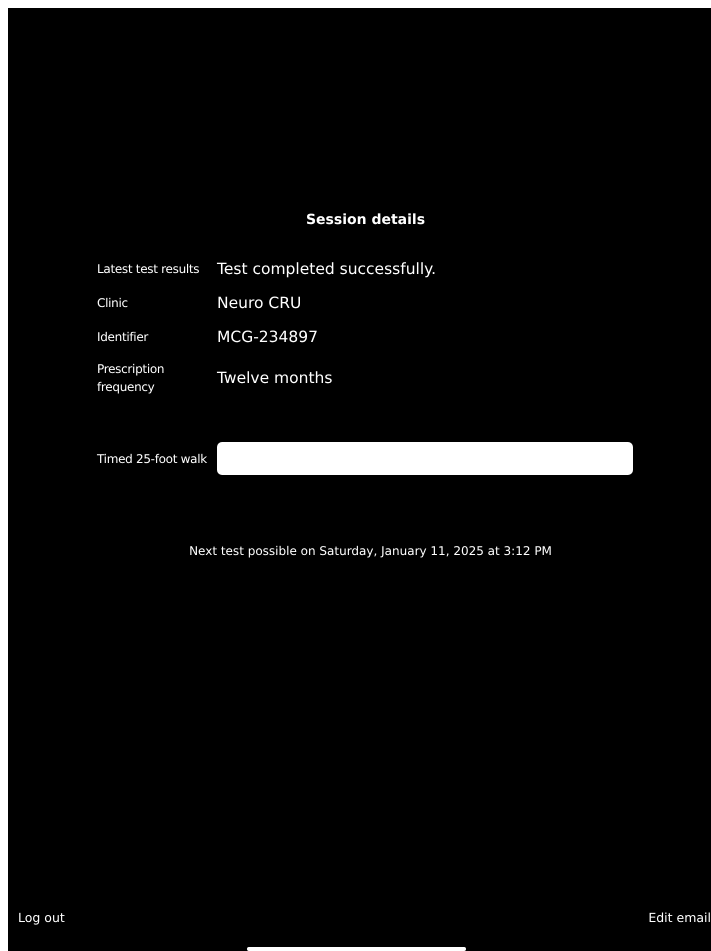 The height and width of the screenshot is (951, 711). I want to click on input-field, so click(425, 458).